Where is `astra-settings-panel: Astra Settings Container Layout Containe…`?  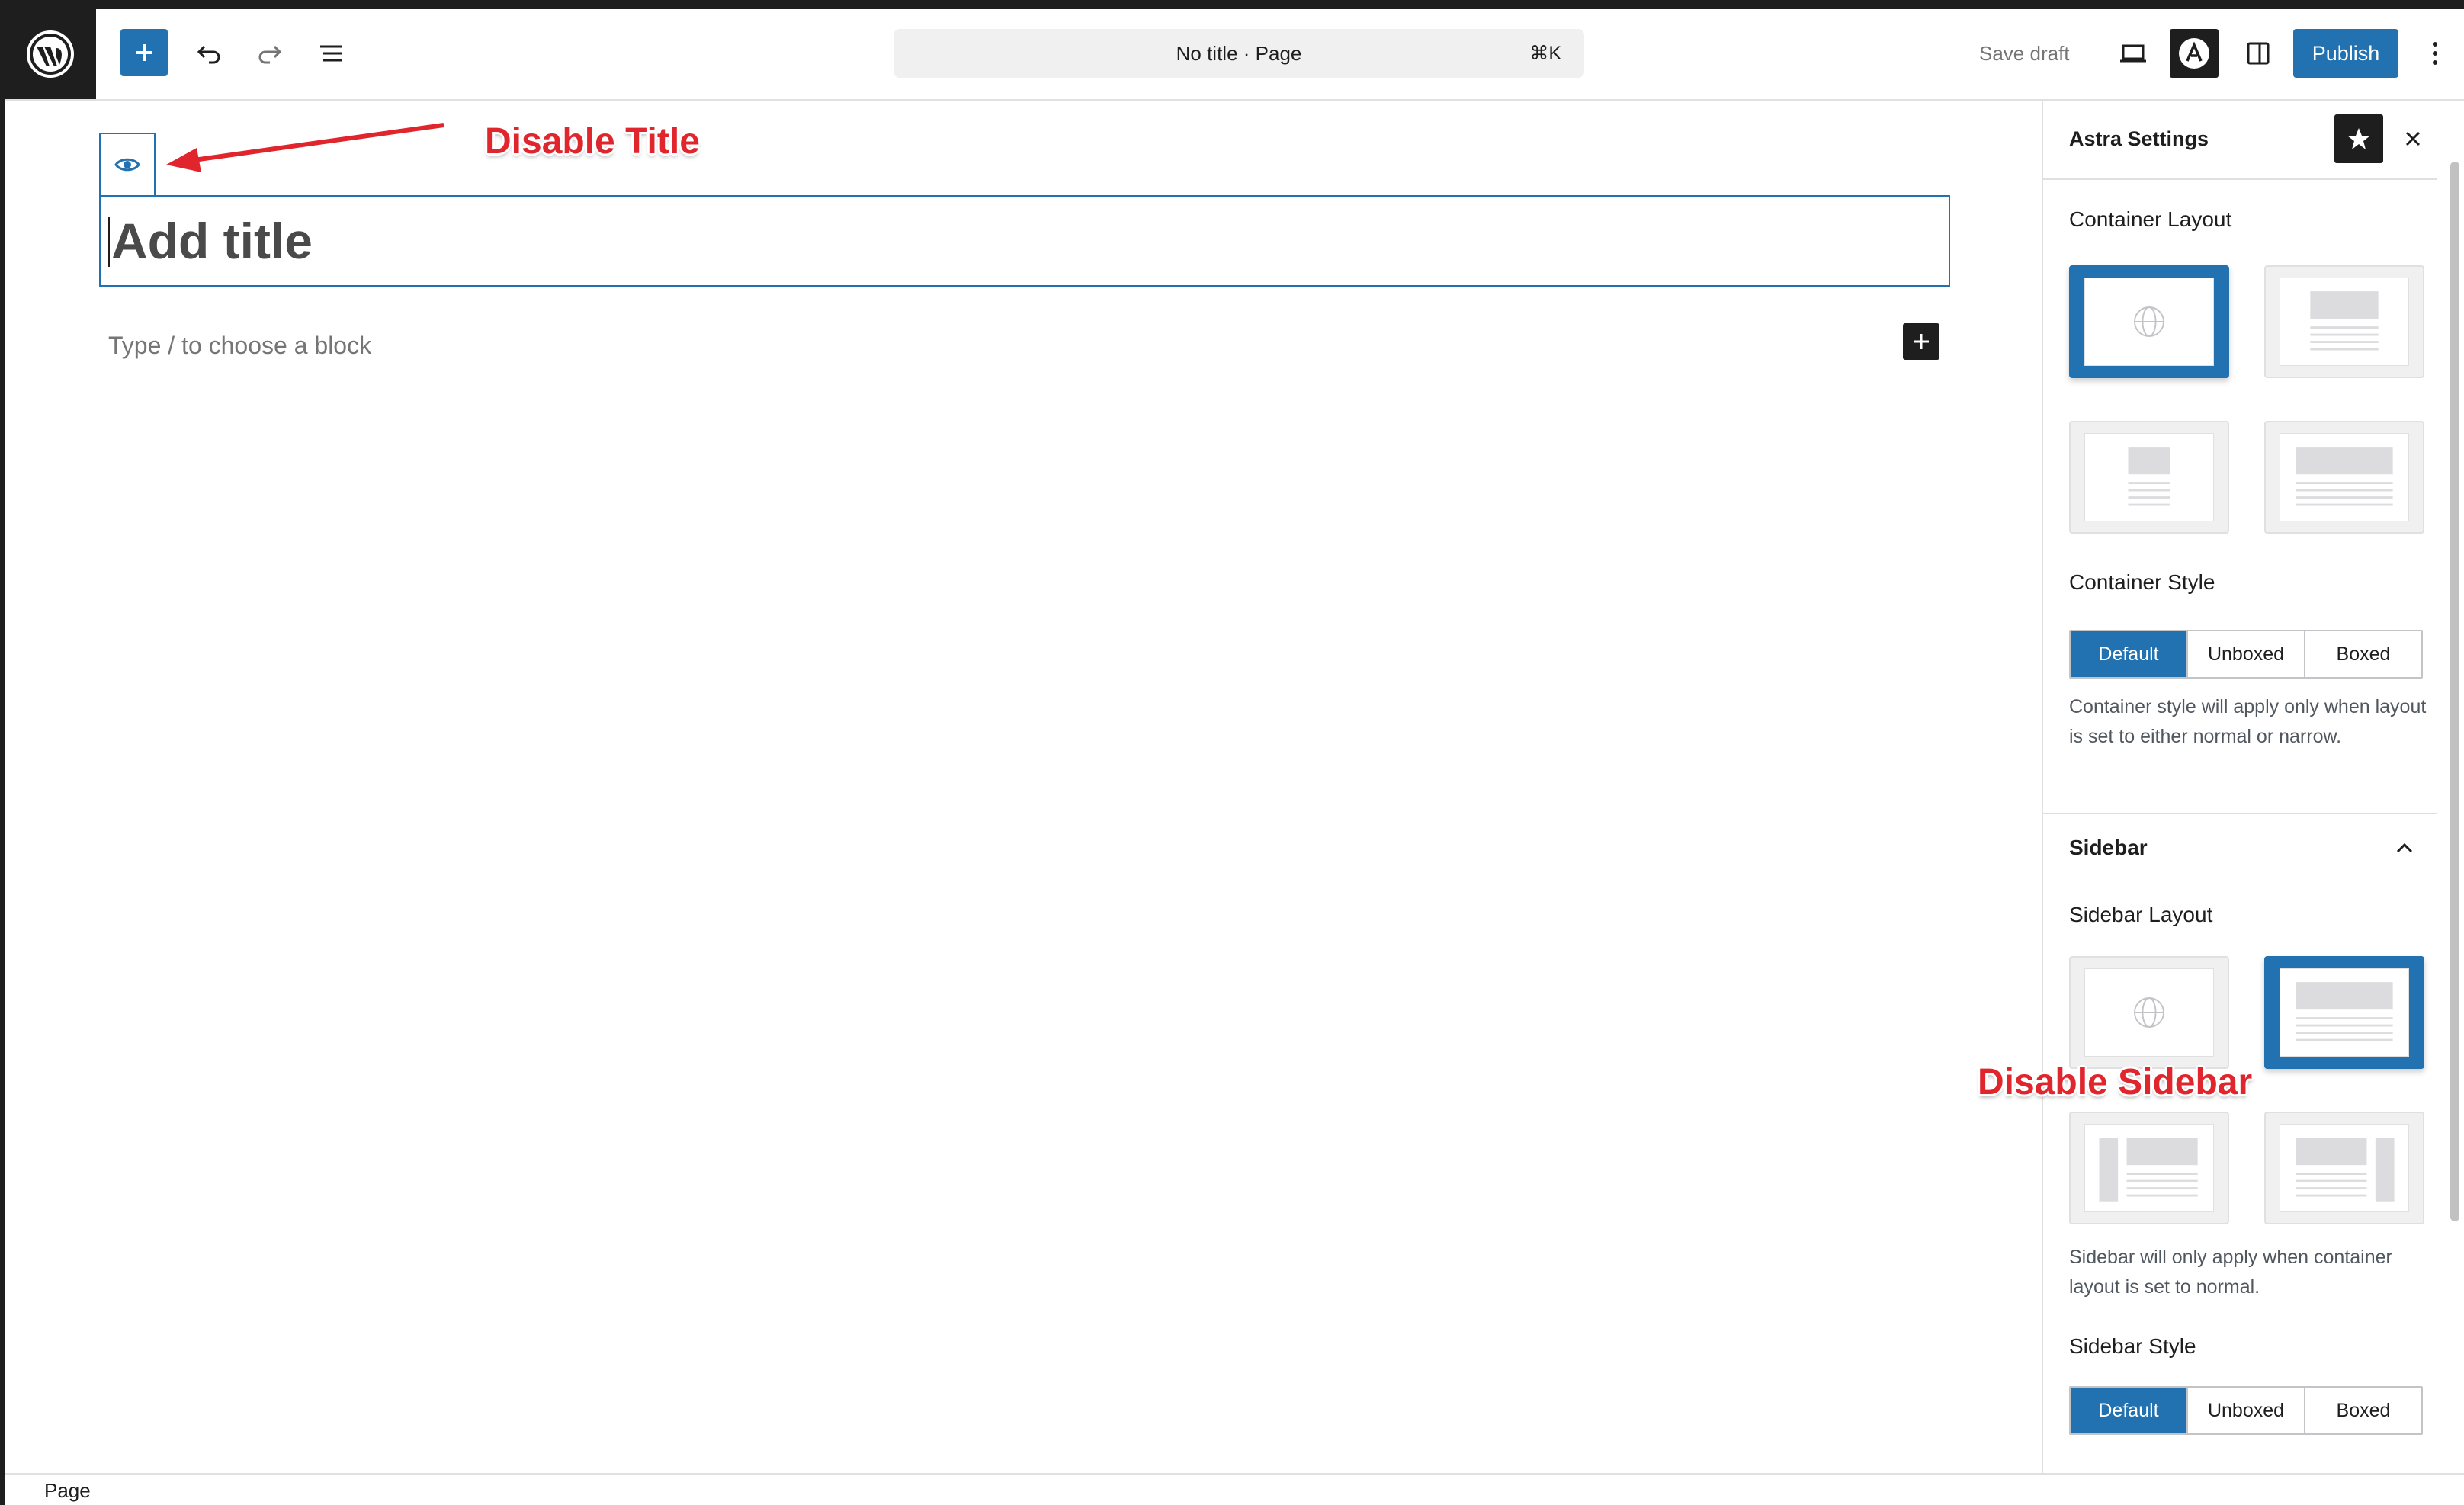
astra-settings-panel: Astra Settings Container Layout Containe… is located at coordinates (2240, 787).